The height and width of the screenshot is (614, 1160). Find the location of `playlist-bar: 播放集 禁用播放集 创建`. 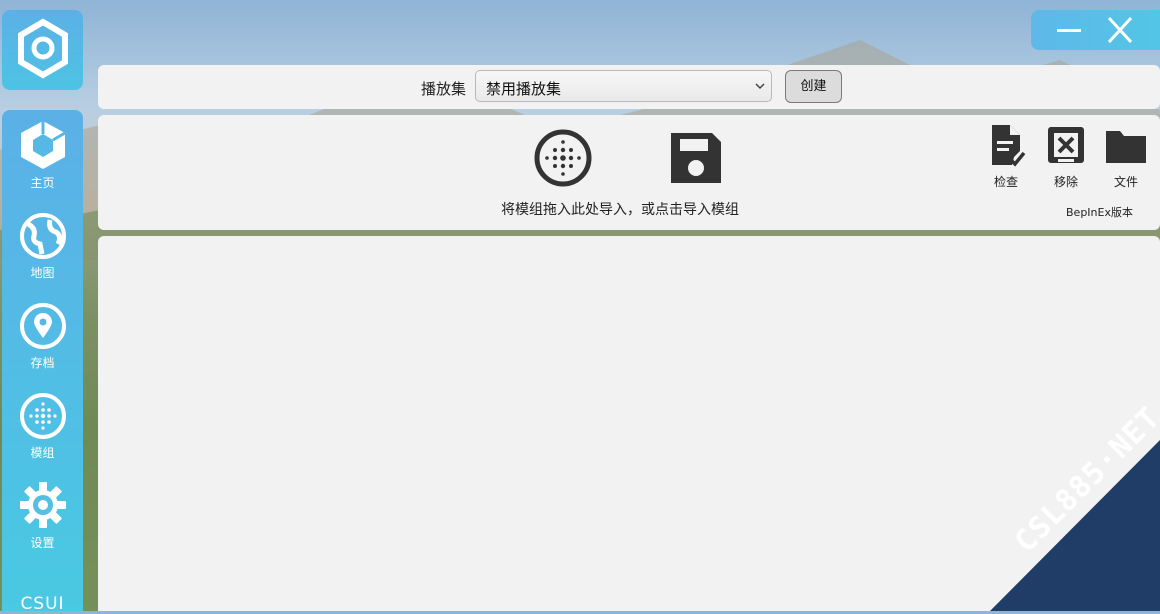

playlist-bar: 播放集 禁用播放集 创建 is located at coordinates (629, 87).